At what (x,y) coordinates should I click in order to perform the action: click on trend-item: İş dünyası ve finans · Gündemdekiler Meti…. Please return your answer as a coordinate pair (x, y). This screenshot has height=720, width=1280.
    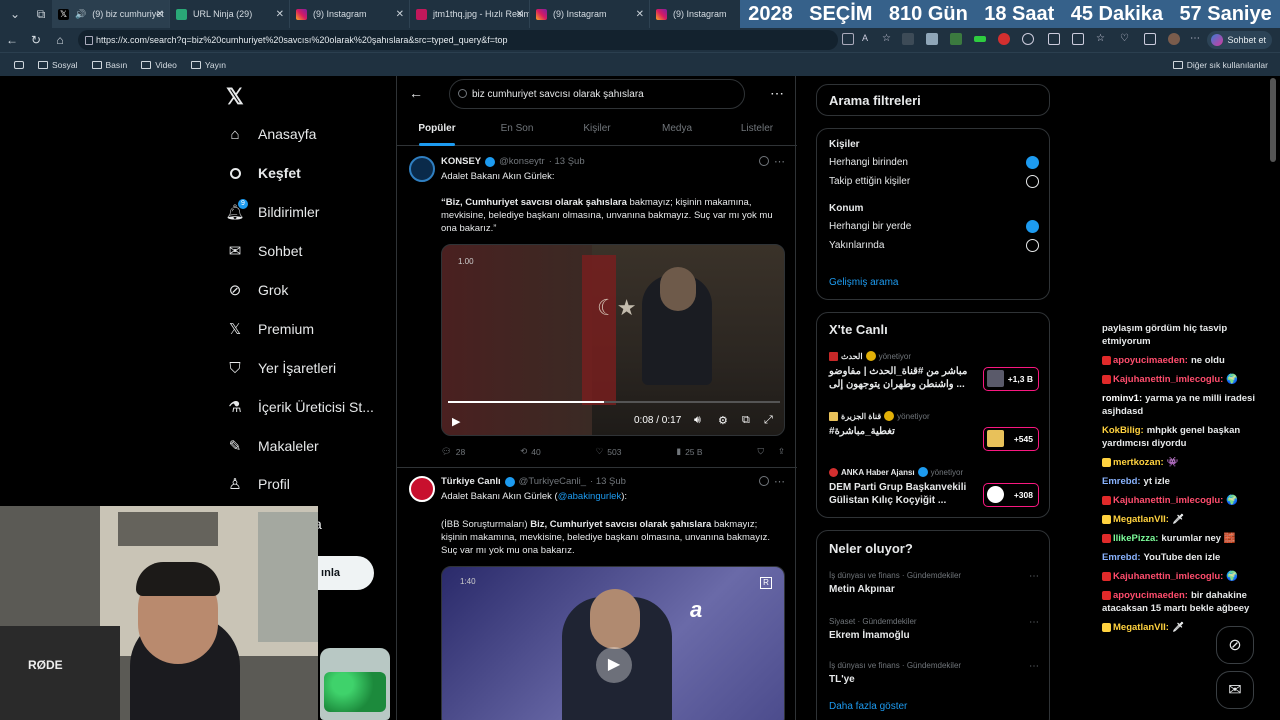
    Looking at the image, I should click on (934, 583).